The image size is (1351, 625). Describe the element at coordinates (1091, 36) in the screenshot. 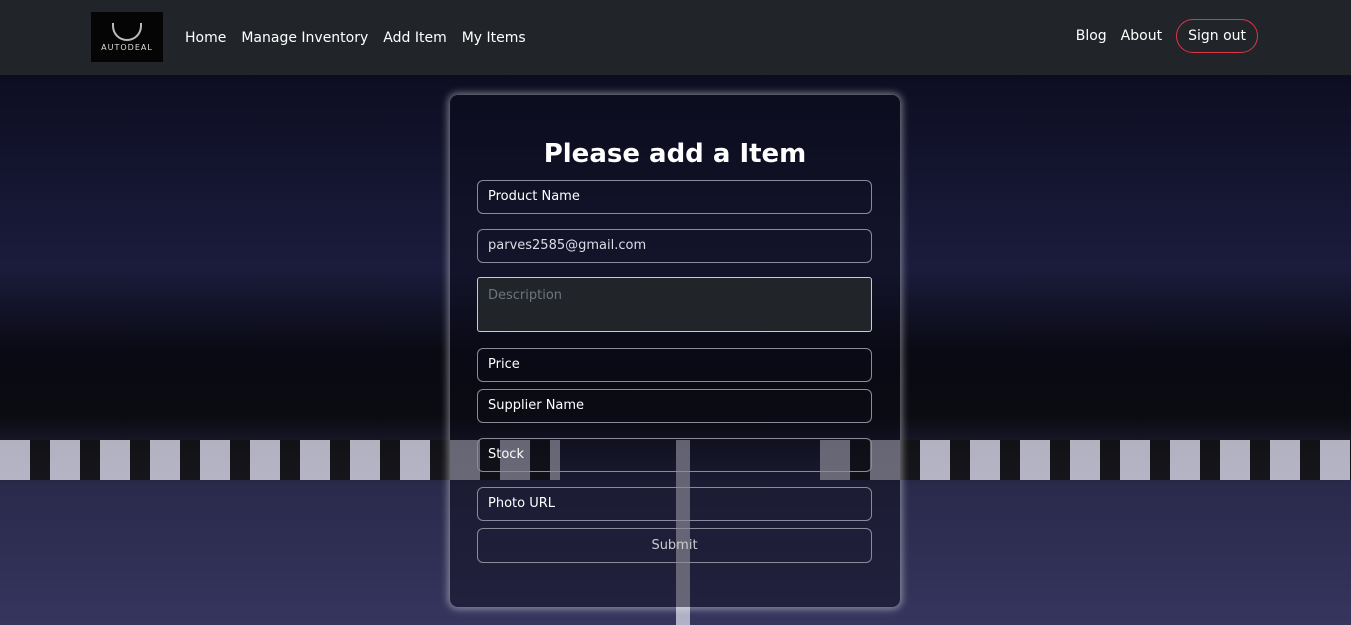

I see `nav-blog: Blog` at that location.